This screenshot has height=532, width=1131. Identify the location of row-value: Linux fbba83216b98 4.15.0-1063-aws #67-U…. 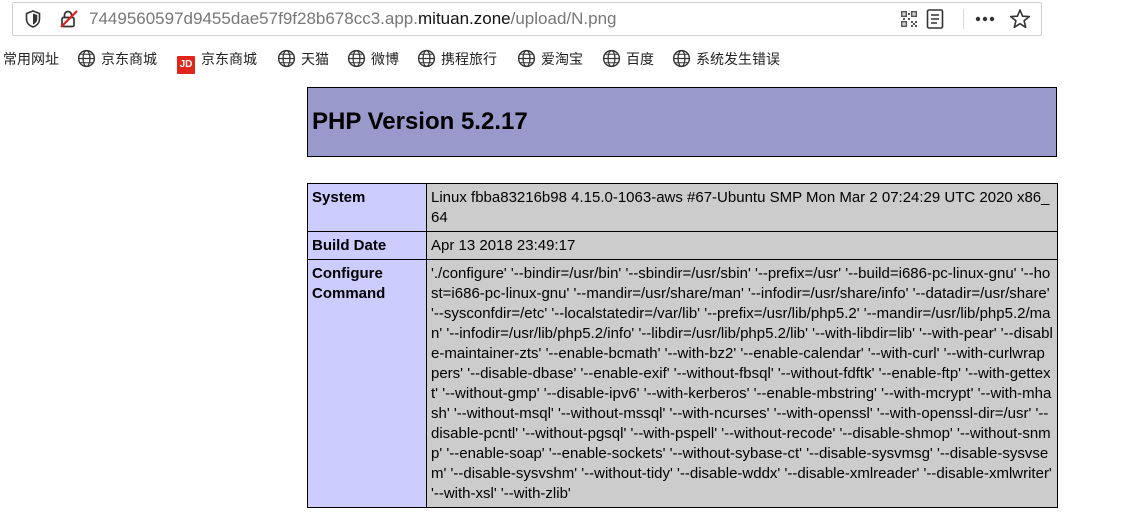
(742, 207).